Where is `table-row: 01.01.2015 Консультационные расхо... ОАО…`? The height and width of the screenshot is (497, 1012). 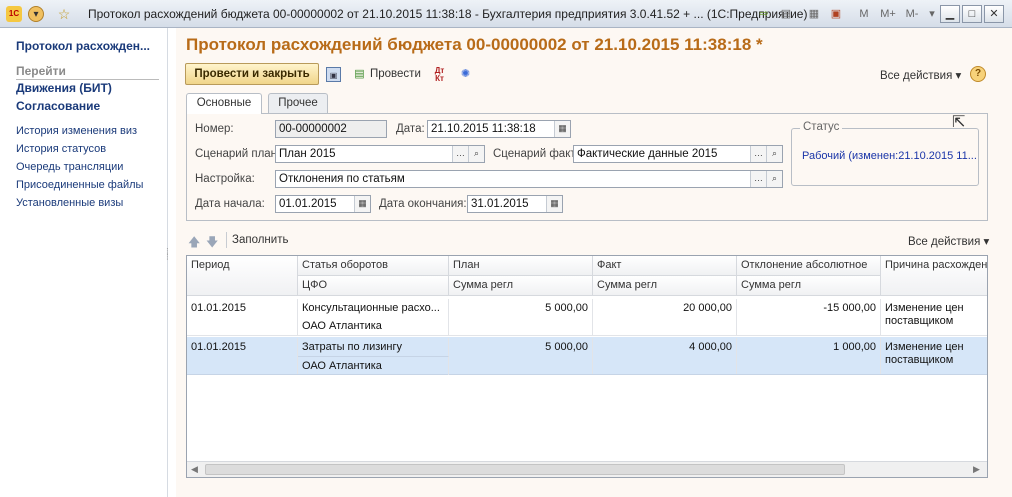
table-row: 01.01.2015 Консультационные расхо... ОАО… is located at coordinates (587, 317).